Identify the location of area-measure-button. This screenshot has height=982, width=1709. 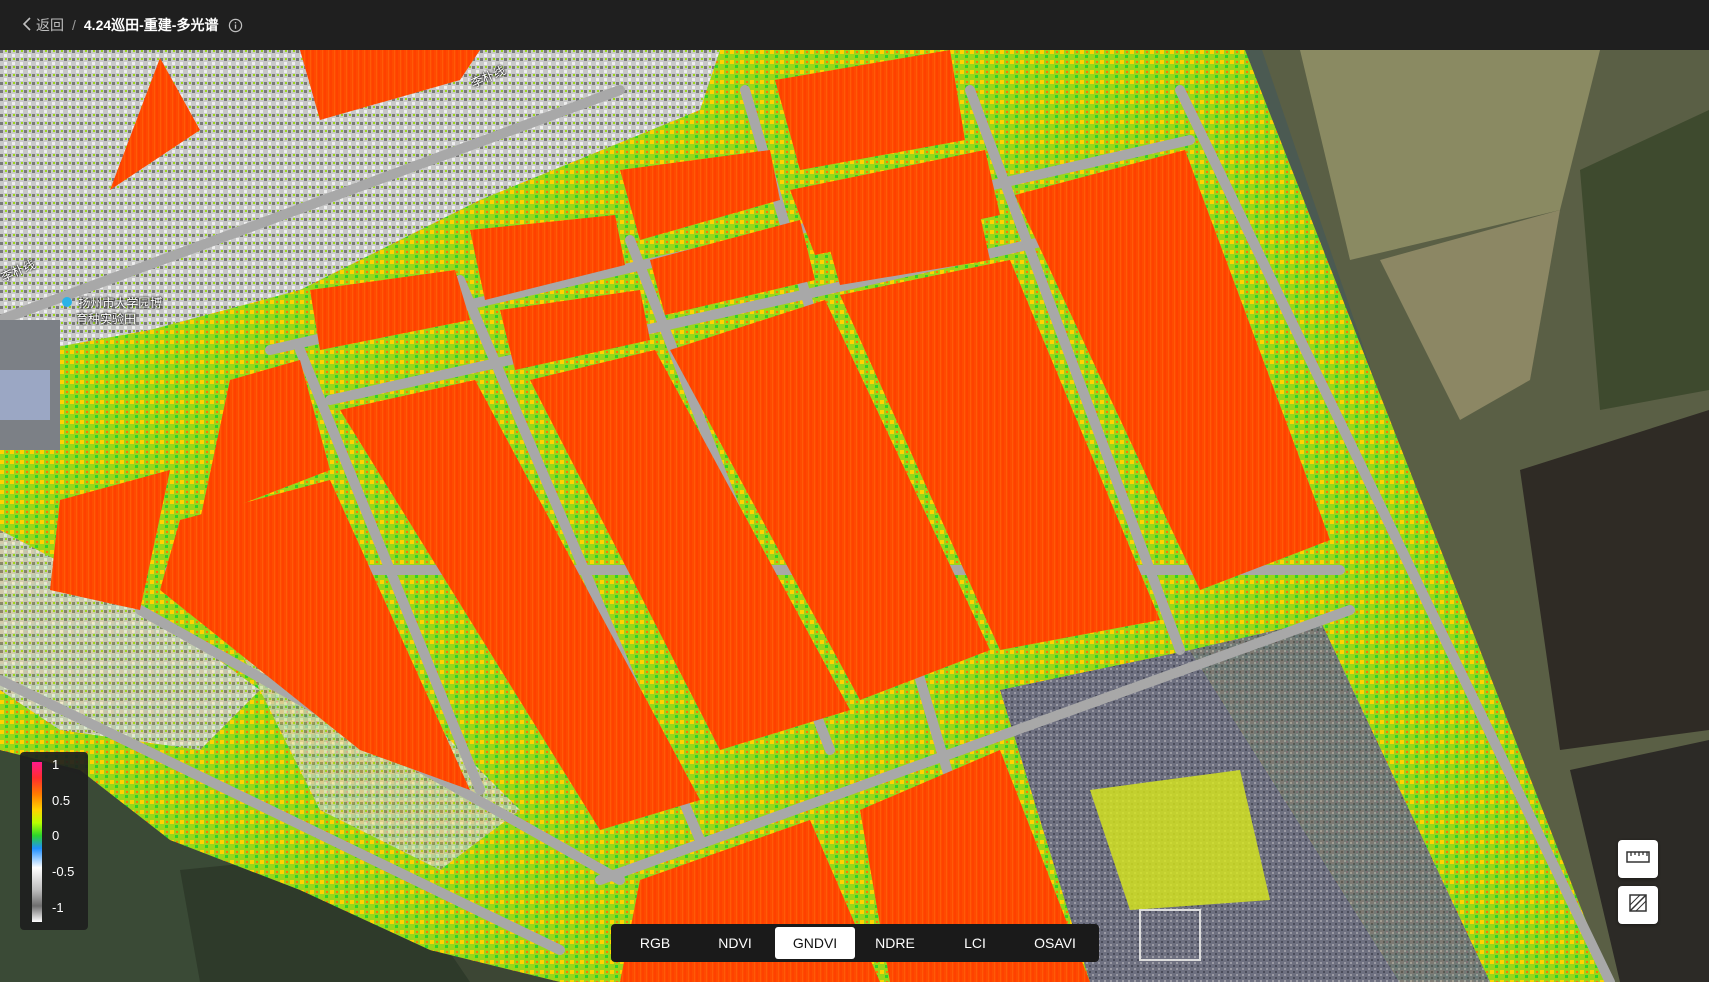
(1638, 905).